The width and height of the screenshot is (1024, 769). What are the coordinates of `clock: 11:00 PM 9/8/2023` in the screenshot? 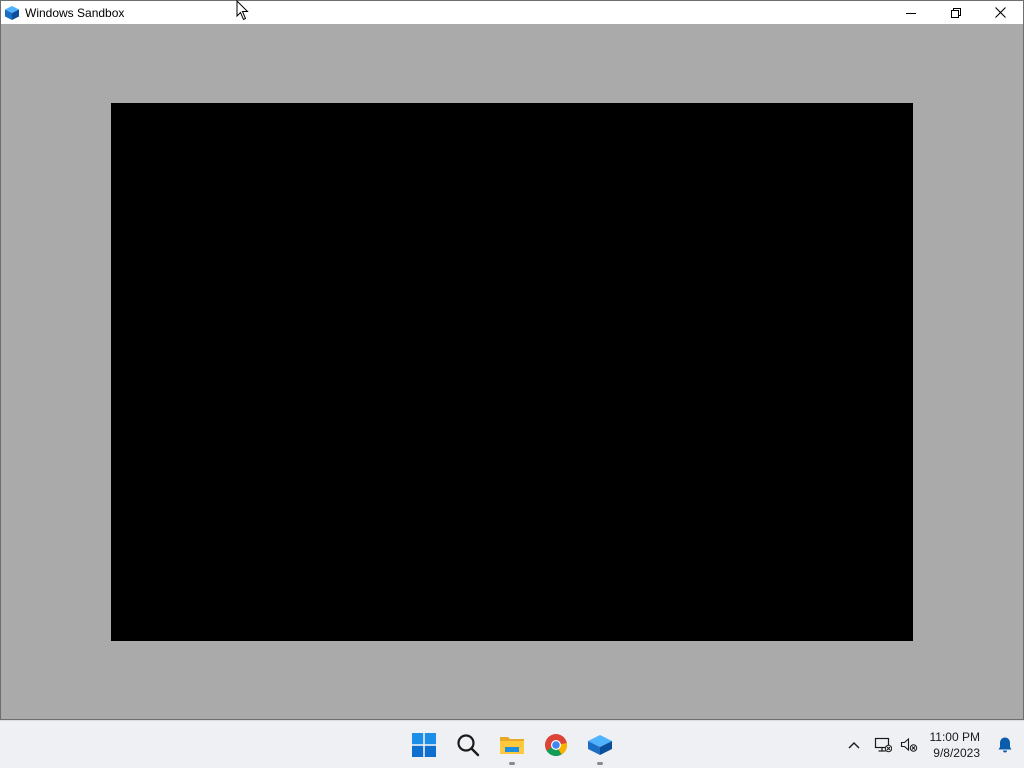 It's located at (956, 745).